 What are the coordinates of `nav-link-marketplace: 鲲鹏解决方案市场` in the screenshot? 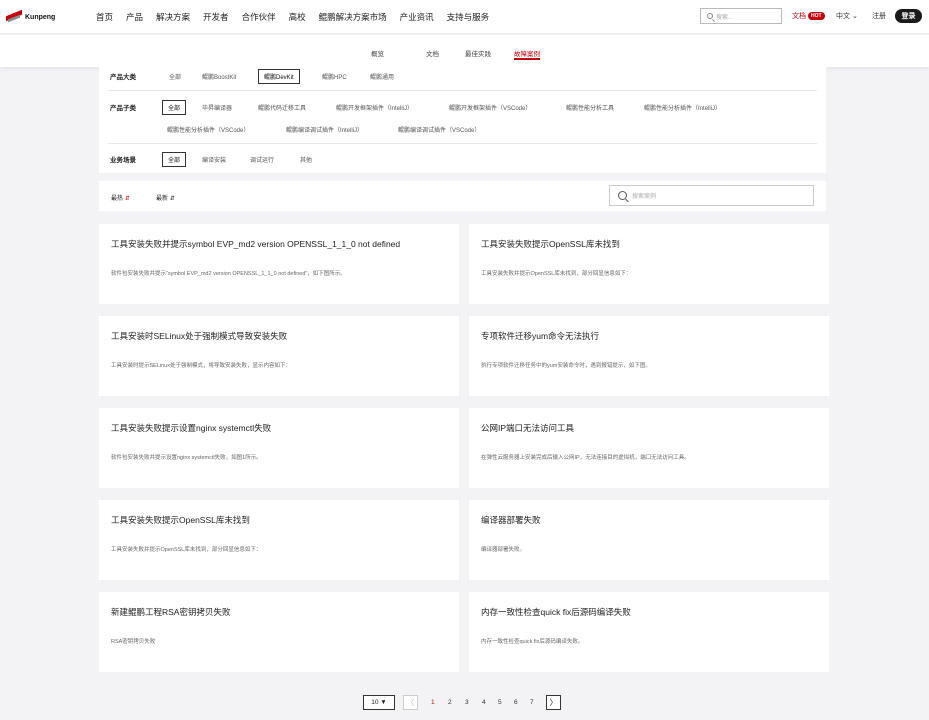 It's located at (353, 17).